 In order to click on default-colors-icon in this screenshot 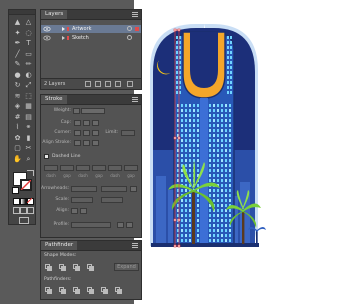, I will do `click(15, 190)`.